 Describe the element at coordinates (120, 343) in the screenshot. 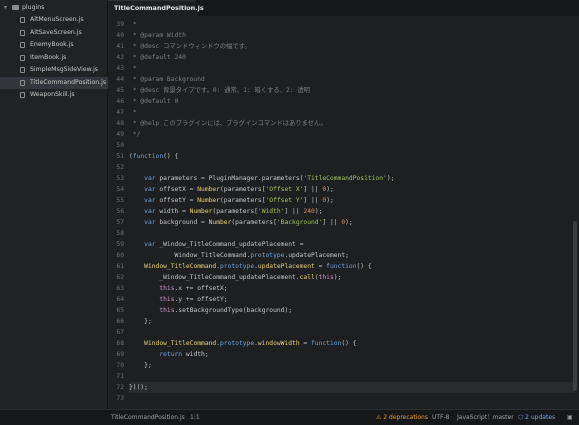

I see `line-number: 68` at that location.